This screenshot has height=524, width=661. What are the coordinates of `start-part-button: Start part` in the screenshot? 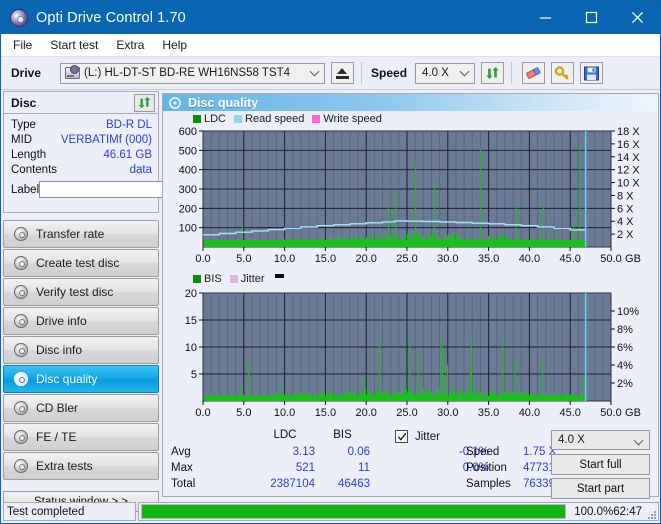 It's located at (600, 488).